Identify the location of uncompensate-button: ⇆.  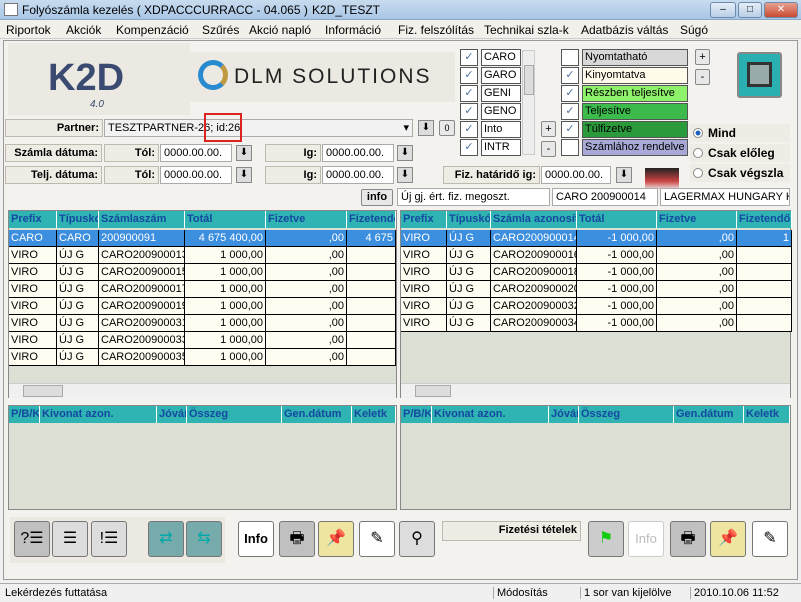
(204, 539).